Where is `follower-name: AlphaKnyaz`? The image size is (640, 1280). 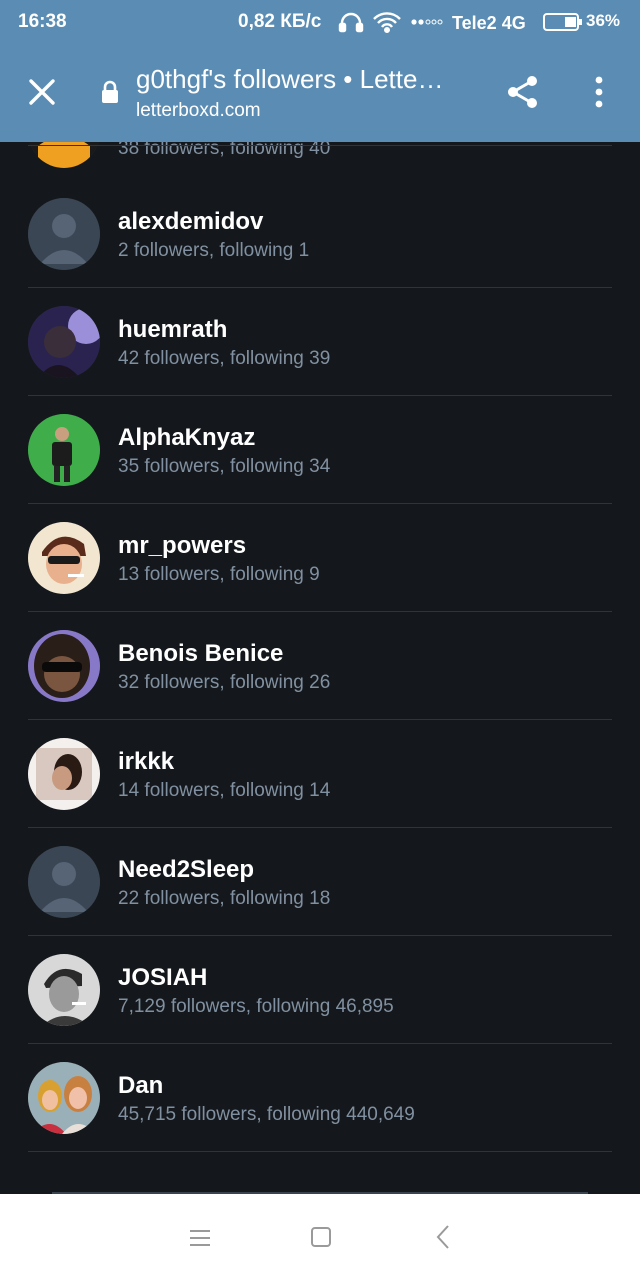
follower-name: AlphaKnyaz is located at coordinates (186, 438).